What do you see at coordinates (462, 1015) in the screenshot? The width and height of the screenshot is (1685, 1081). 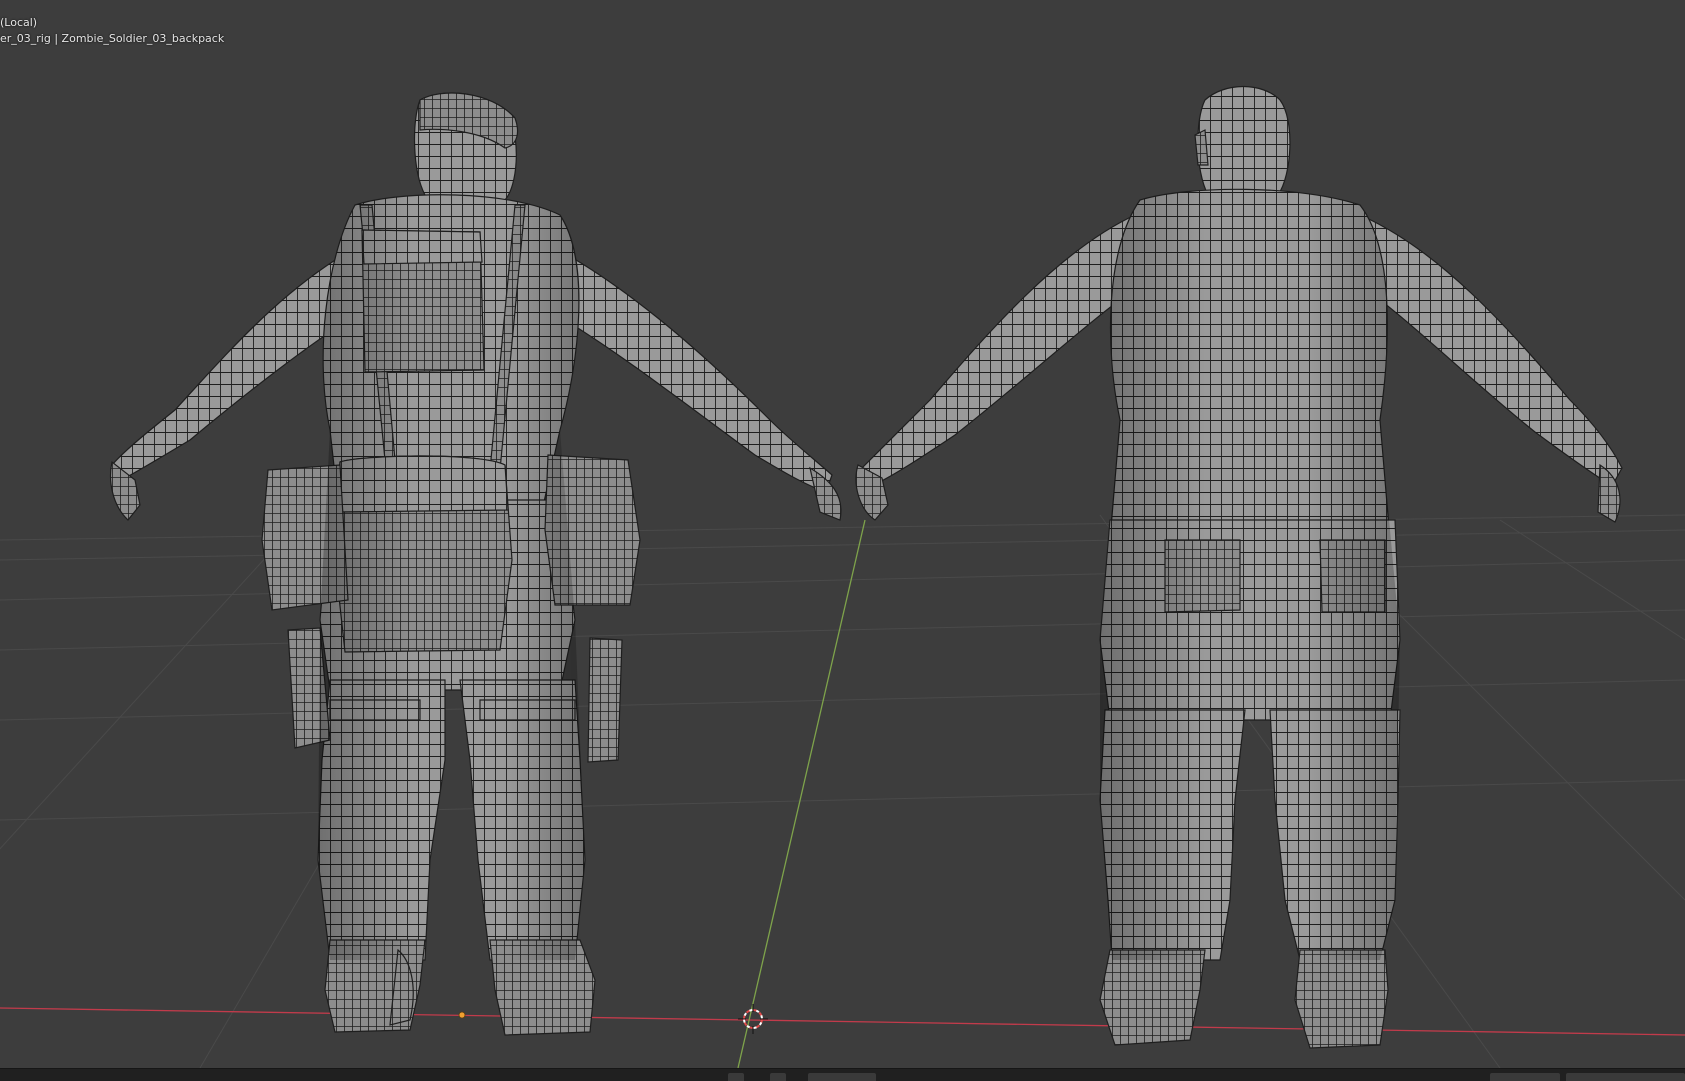 I see `origin-point-icon` at bounding box center [462, 1015].